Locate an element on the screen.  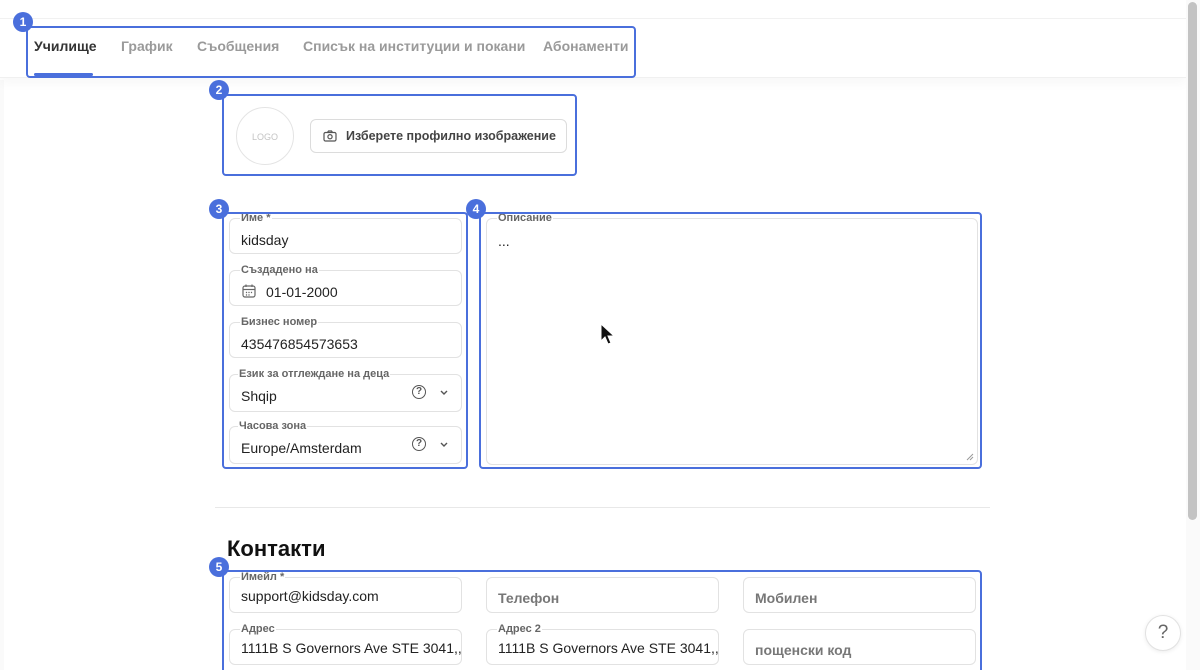
annotation-badge-2: 2 is located at coordinates (219, 90).